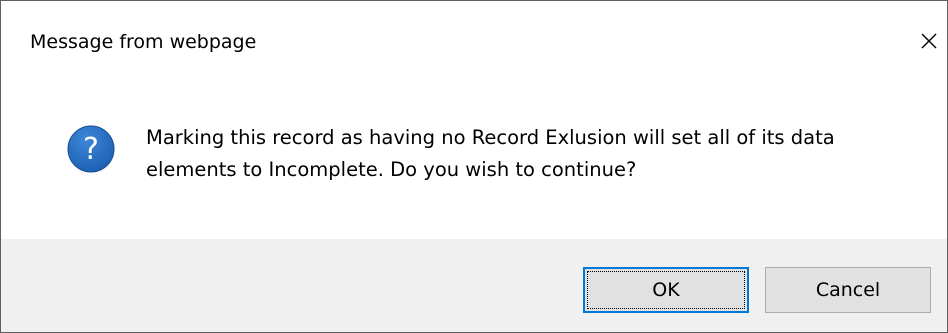 The height and width of the screenshot is (333, 948). I want to click on cancel-button: Cancel, so click(848, 290).